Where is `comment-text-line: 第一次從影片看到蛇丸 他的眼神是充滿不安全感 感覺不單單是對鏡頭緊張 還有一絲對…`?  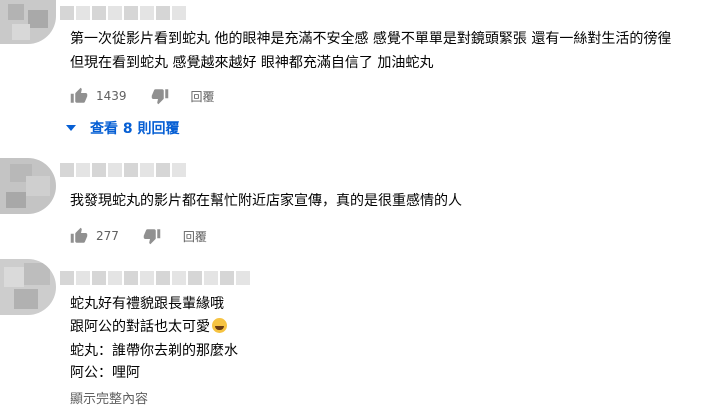
comment-text-line: 第一次從影片看到蛇丸 他的眼神是充滿不安全感 感覺不單單是對鏡頭緊張 還有一絲對… is located at coordinates (371, 39).